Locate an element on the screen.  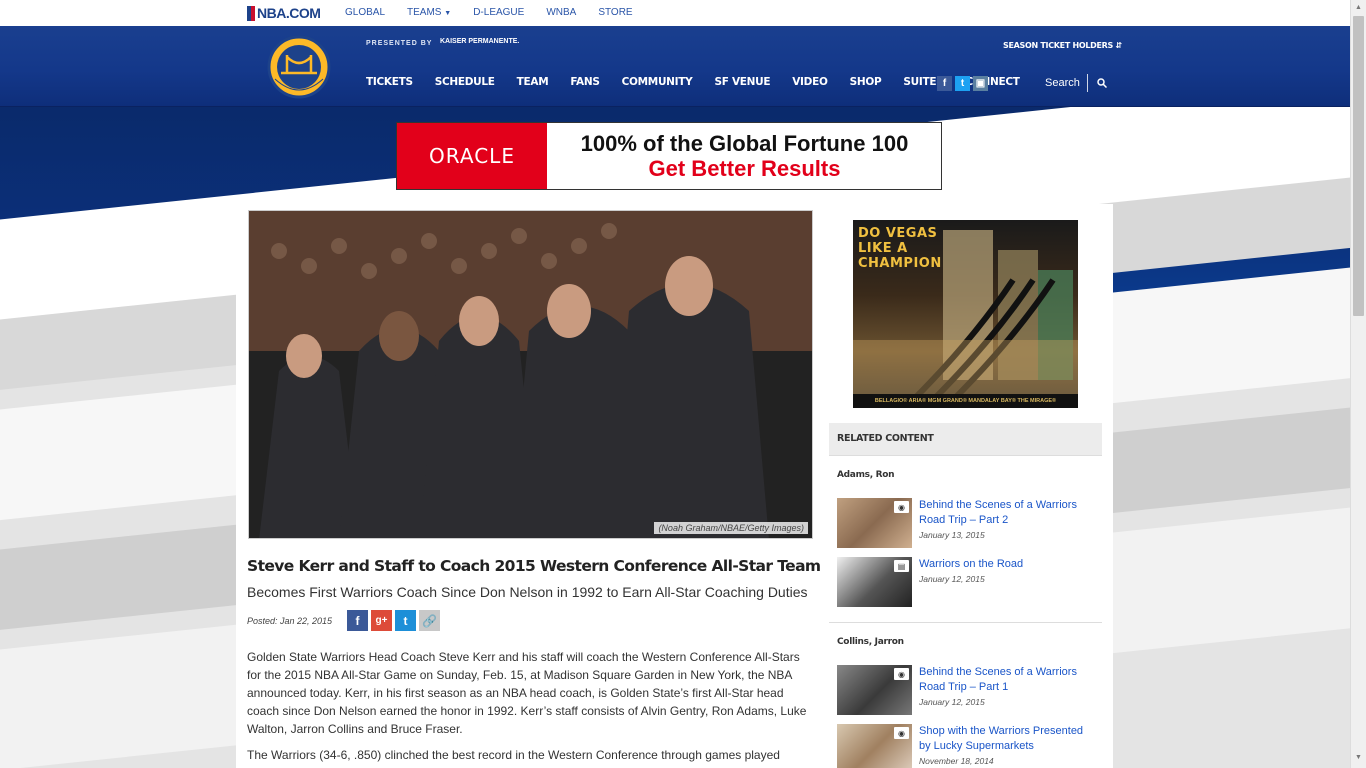
facebook-icon: f is located at coordinates (944, 83).